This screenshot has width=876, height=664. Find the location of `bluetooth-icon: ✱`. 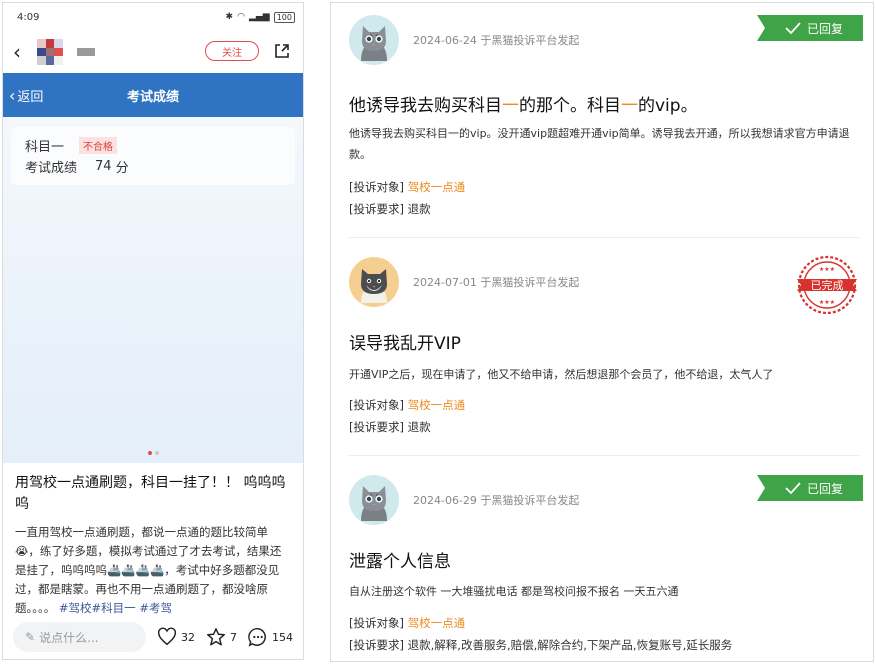

bluetooth-icon: ✱ is located at coordinates (229, 17).